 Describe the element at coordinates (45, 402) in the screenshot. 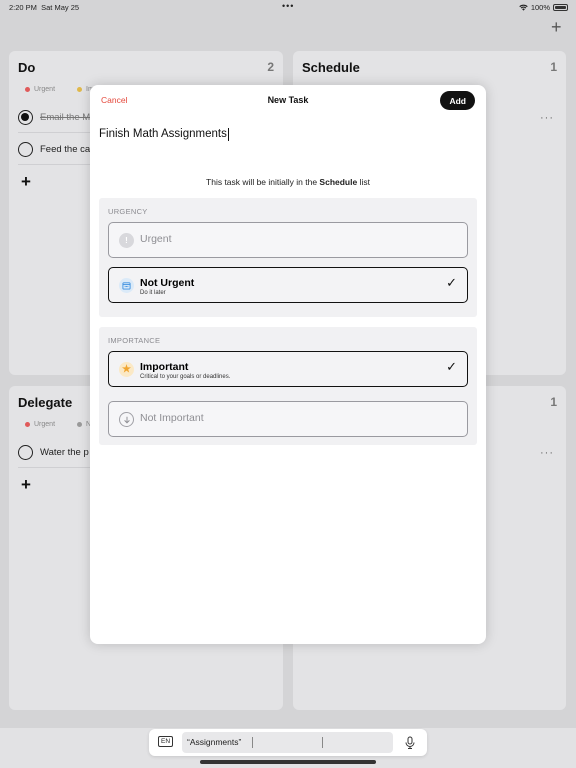

I see `quadrant-title: Delegate` at that location.